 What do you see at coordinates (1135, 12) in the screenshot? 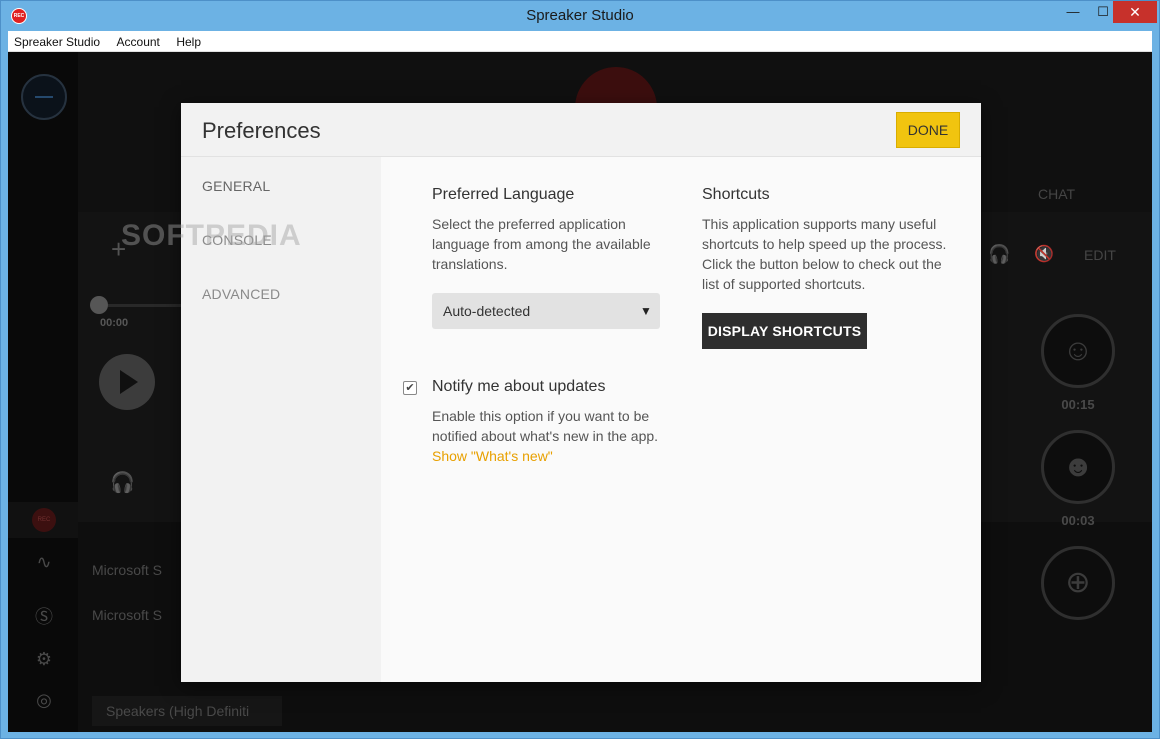
I see `close-button: ✕` at bounding box center [1135, 12].